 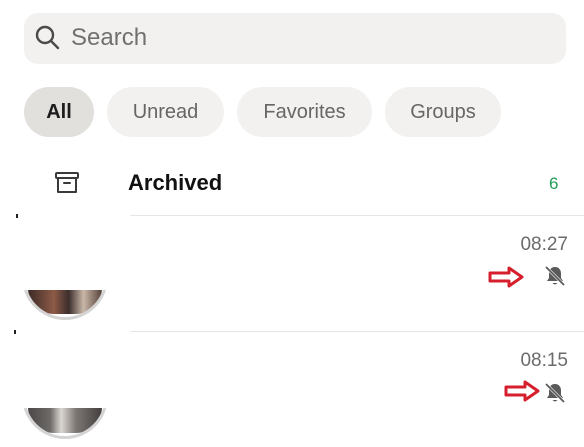 What do you see at coordinates (175, 182) in the screenshot?
I see `archived-label: Archived` at bounding box center [175, 182].